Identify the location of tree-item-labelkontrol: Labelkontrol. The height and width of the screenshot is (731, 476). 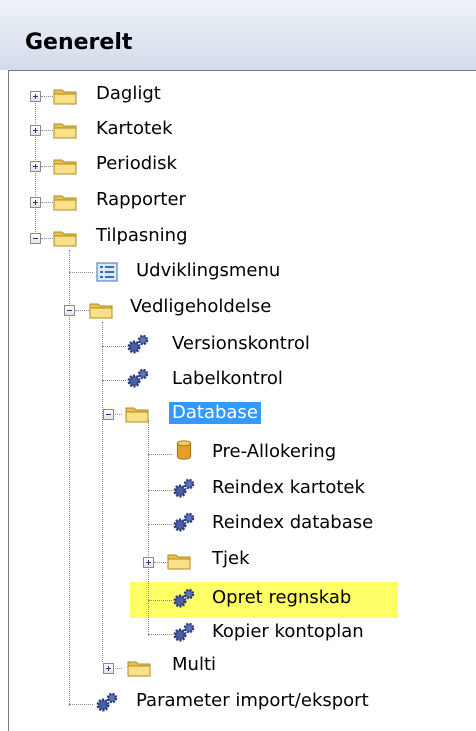
(227, 379).